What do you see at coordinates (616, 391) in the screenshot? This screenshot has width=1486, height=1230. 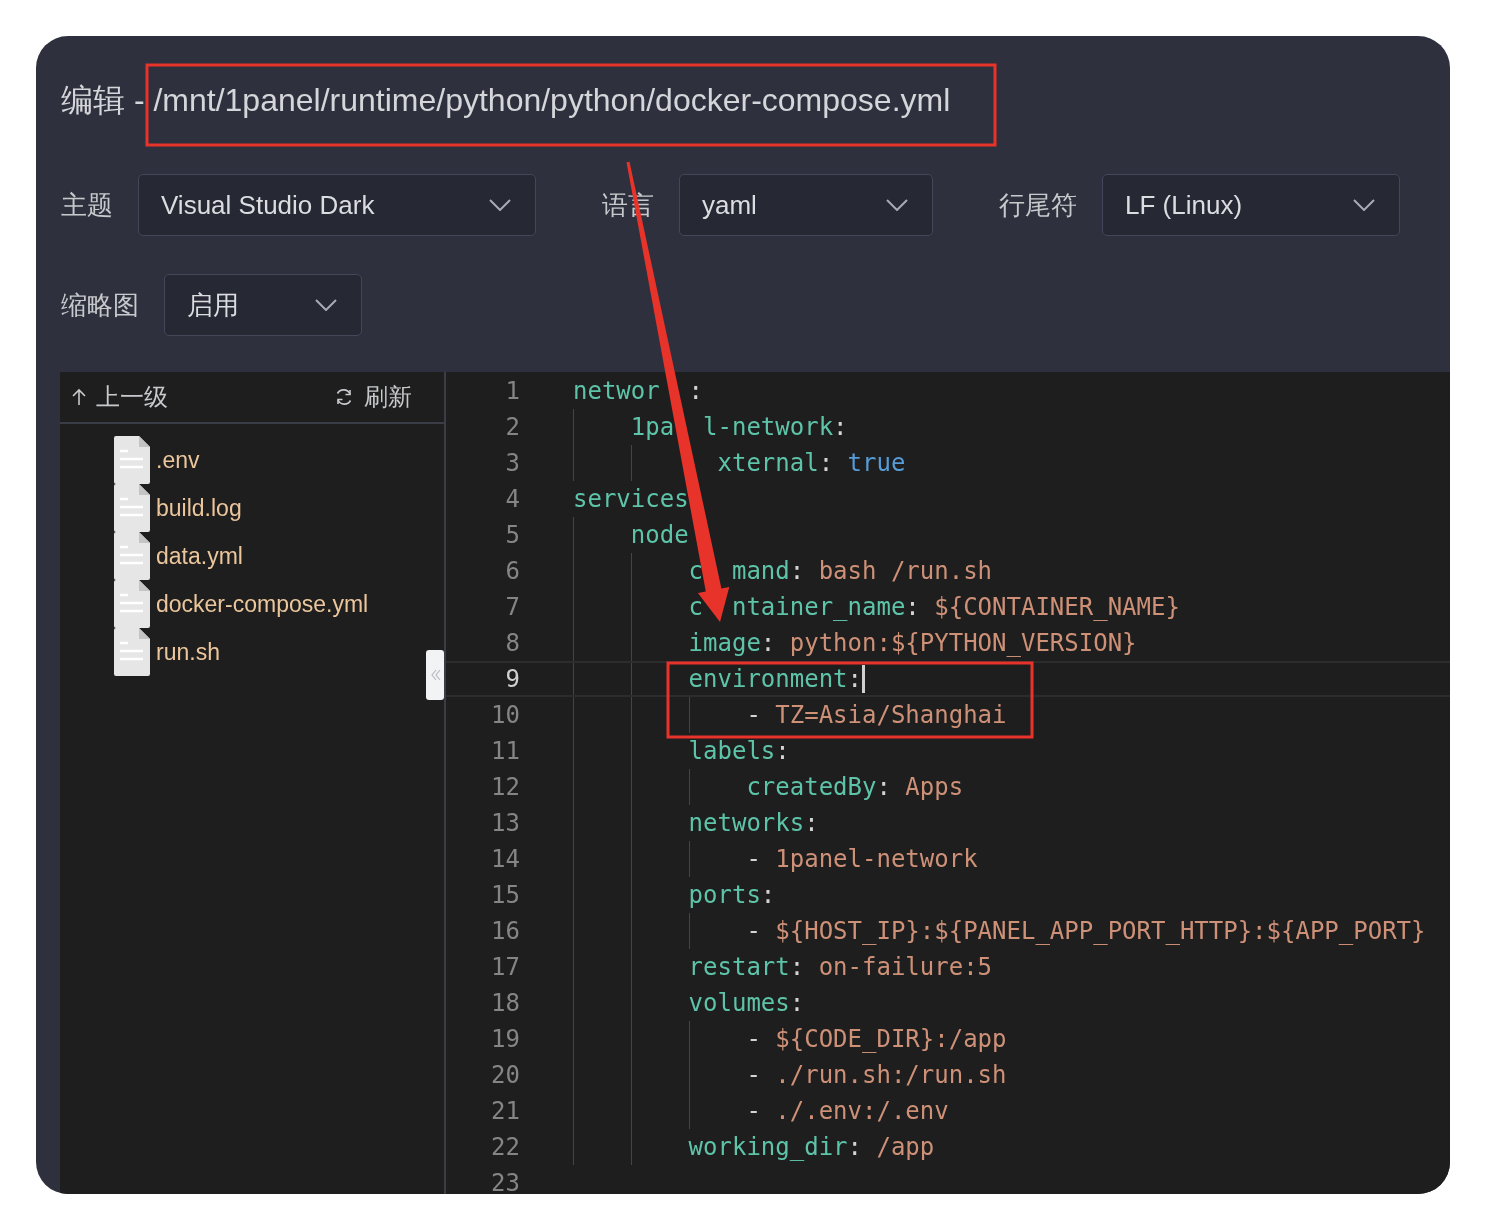 I see `code-key: networ` at bounding box center [616, 391].